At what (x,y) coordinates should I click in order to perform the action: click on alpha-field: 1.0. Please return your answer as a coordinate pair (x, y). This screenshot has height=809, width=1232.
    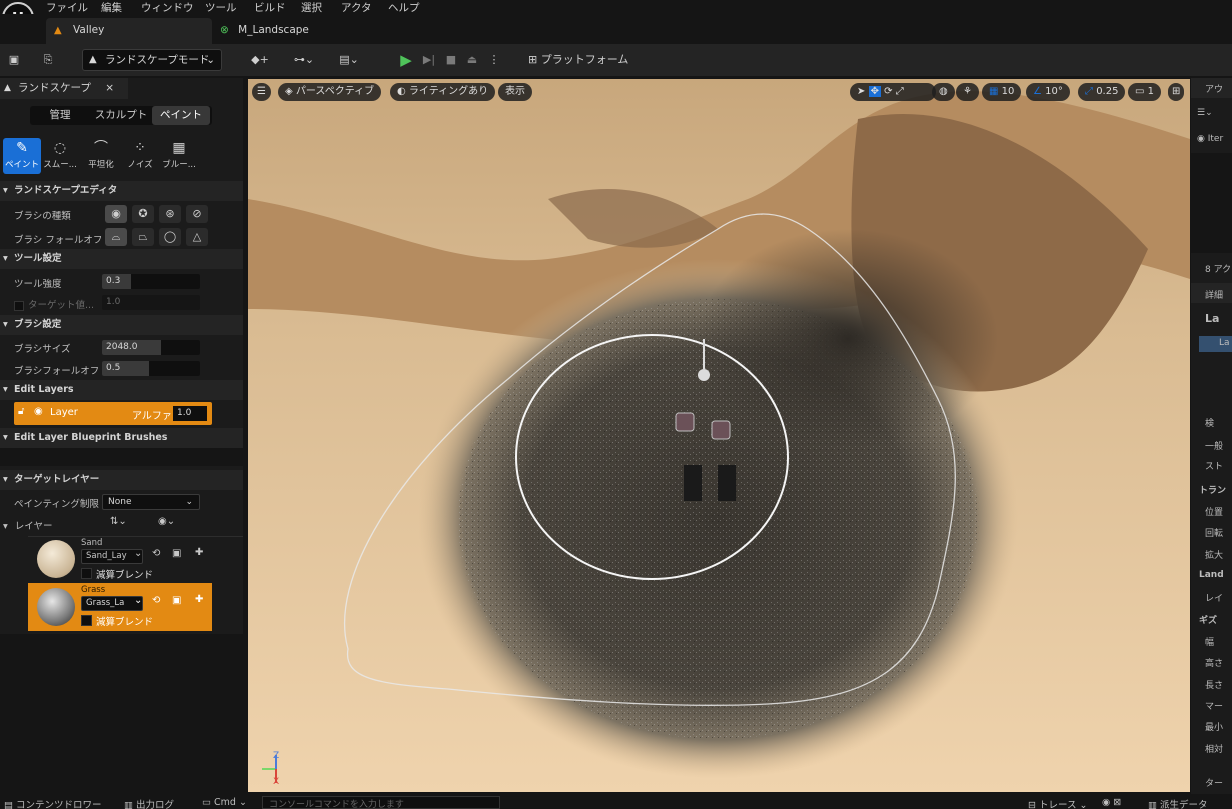
    Looking at the image, I should click on (190, 413).